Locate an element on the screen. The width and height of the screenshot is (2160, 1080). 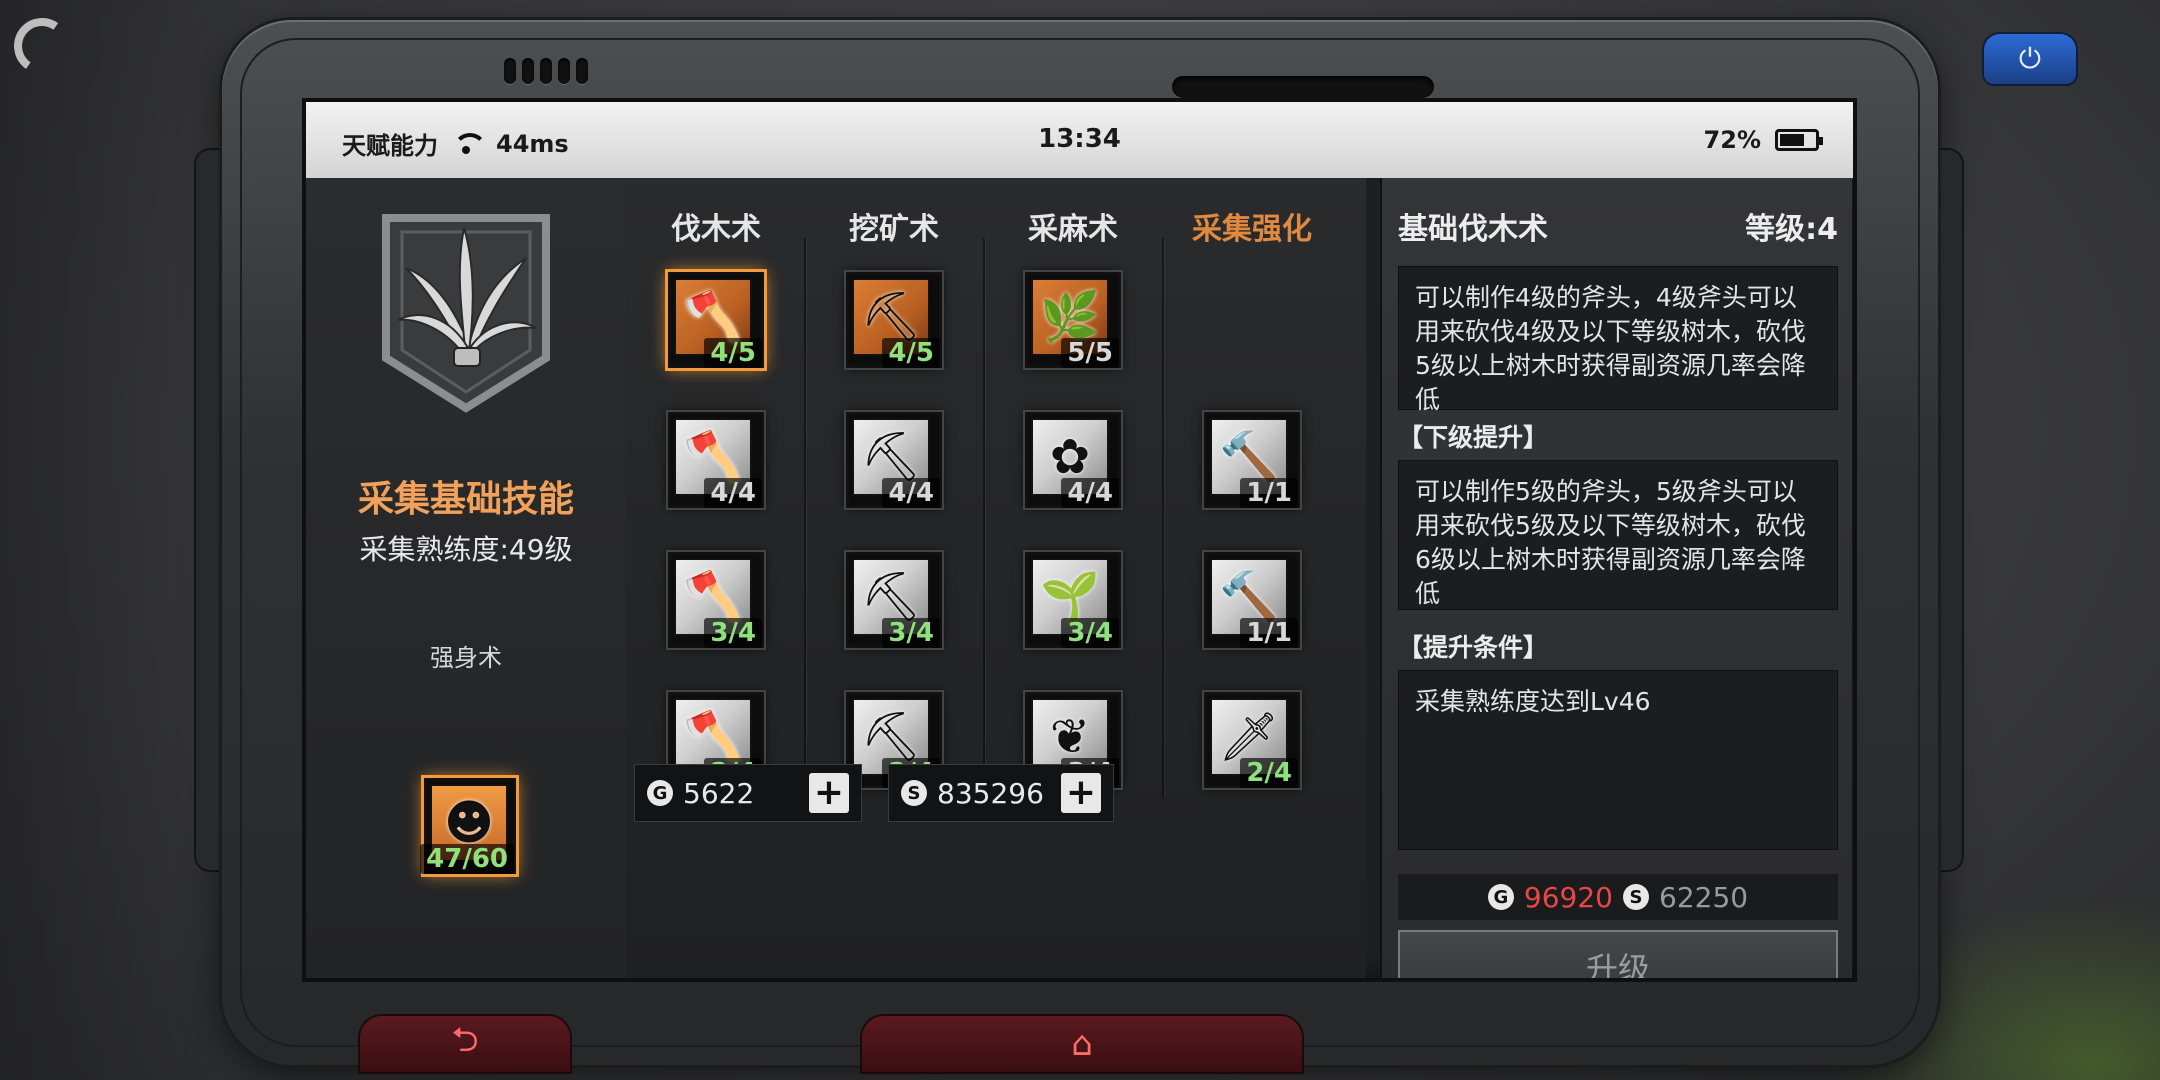
mining-node-3: ⛏ 3/4 is located at coordinates (894, 600).